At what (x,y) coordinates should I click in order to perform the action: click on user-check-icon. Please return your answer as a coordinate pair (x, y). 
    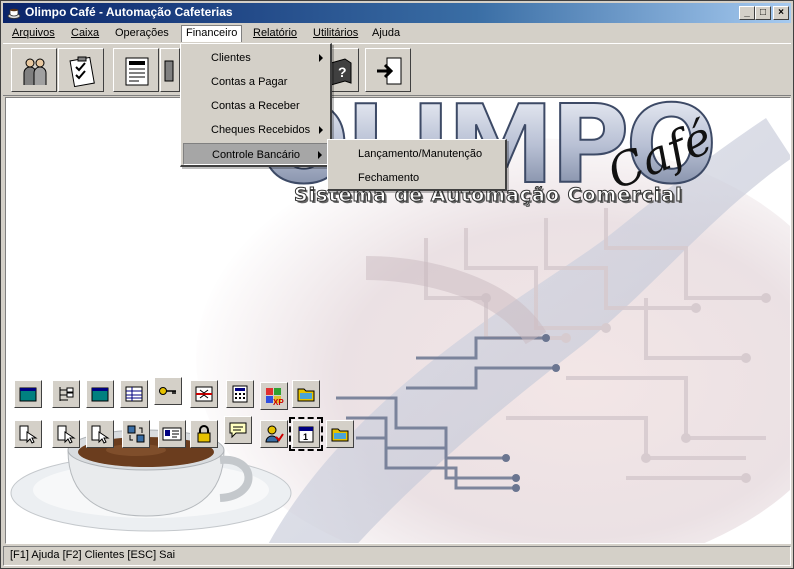
    Looking at the image, I should click on (274, 434).